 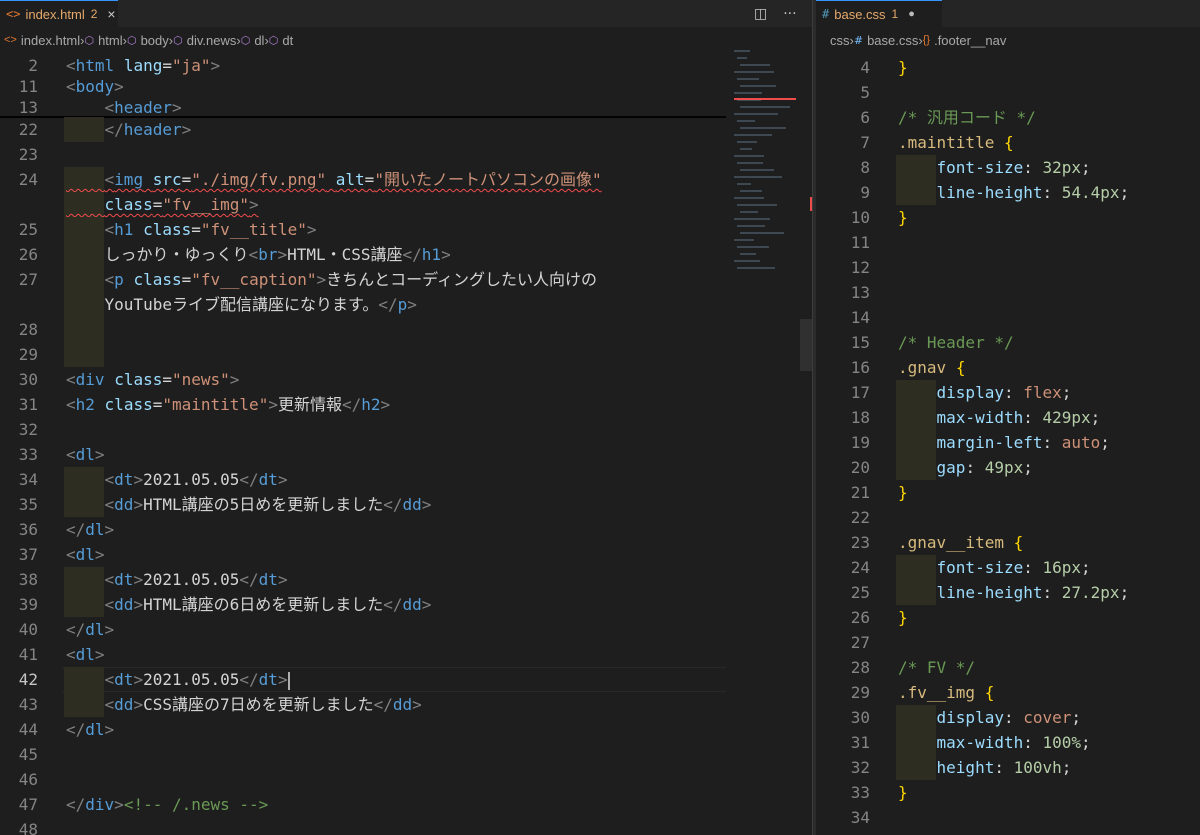 What do you see at coordinates (363, 129) in the screenshot?
I see `code-line: 22 </header>` at bounding box center [363, 129].